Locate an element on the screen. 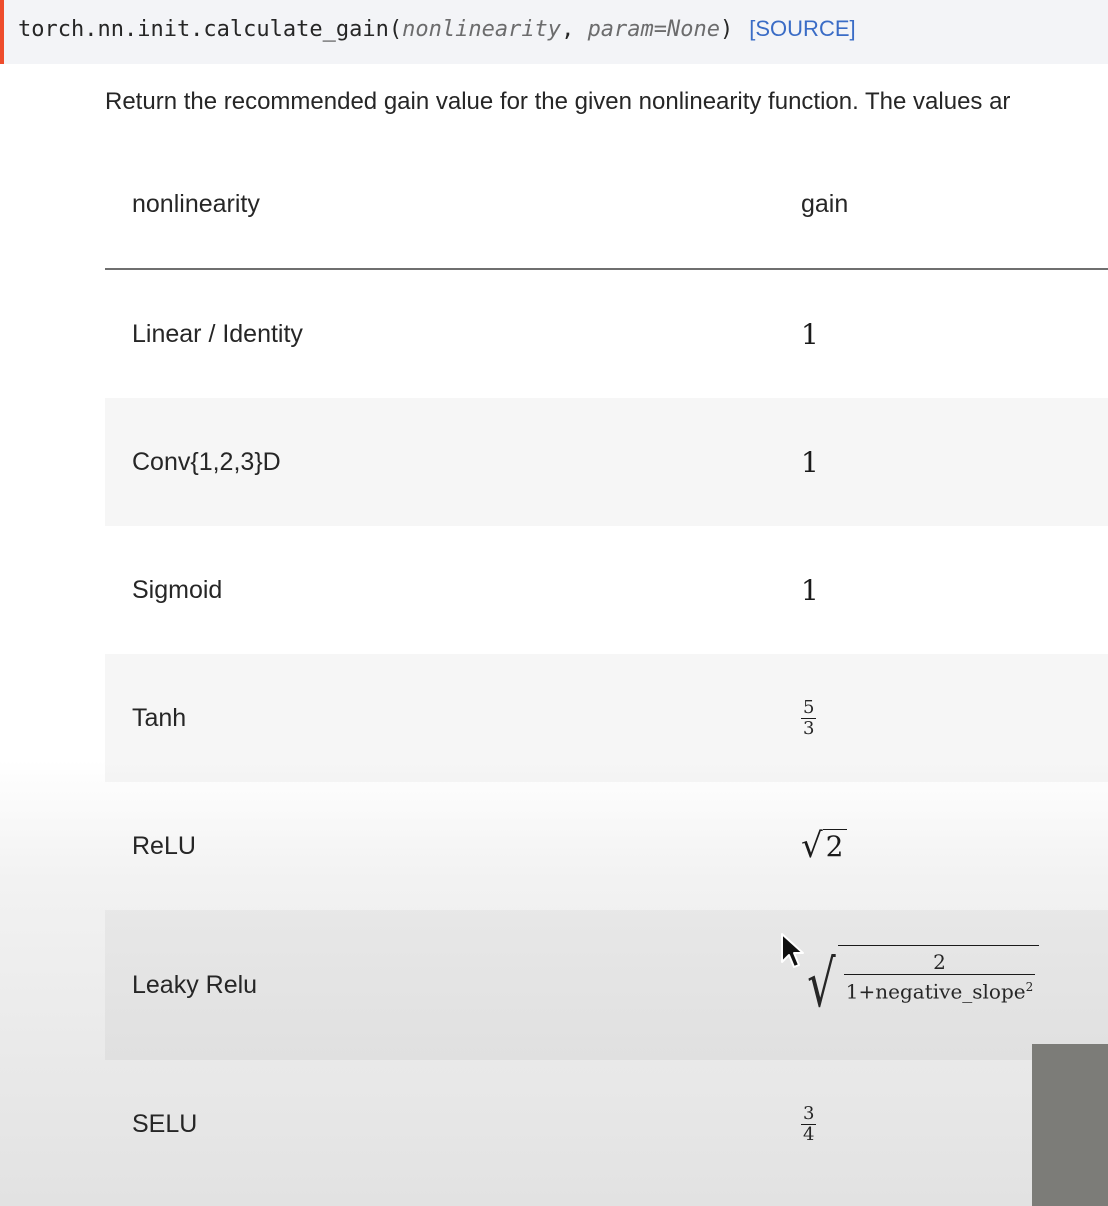 This screenshot has width=1108, height=1206. row-name: Sigmoid is located at coordinates (177, 589).